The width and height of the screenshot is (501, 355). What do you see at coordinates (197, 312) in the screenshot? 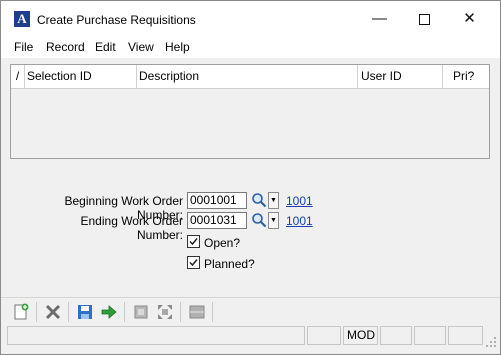
I see `list-icon` at bounding box center [197, 312].